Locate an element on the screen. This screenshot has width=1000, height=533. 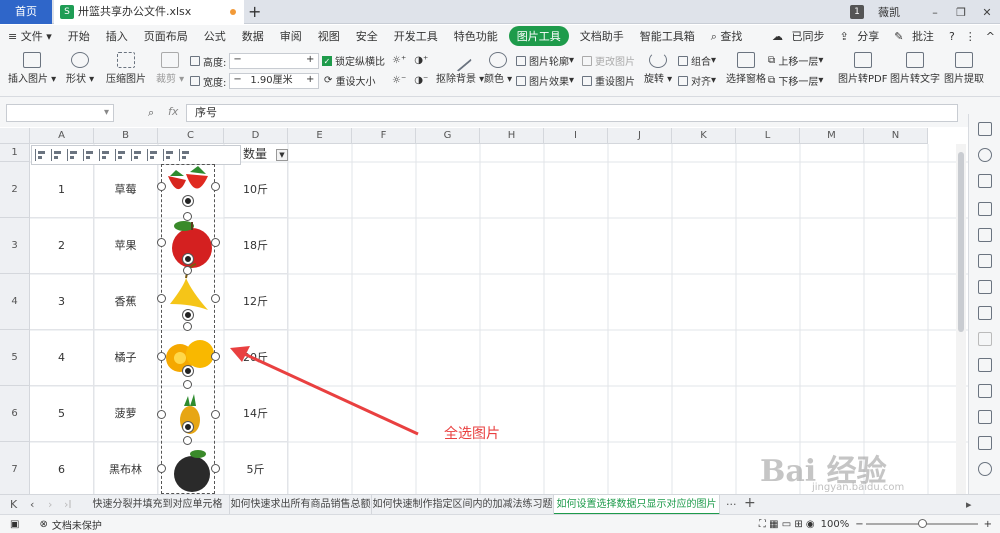
menu-item-view: 视图 is located at coordinates (329, 36).